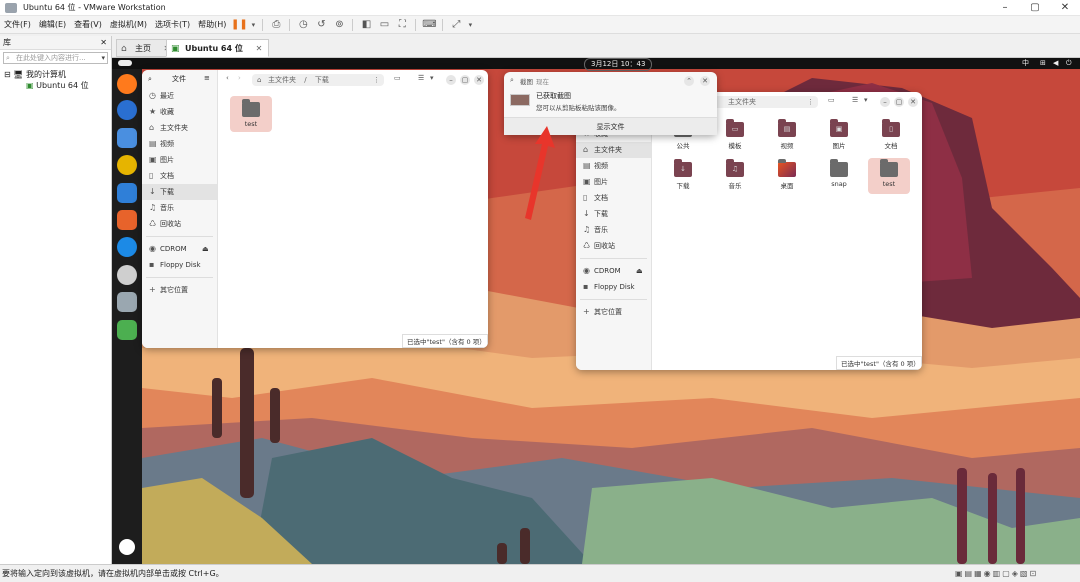 This screenshot has width=1080, height=582. I want to click on floppy-icon, so click(127, 302).